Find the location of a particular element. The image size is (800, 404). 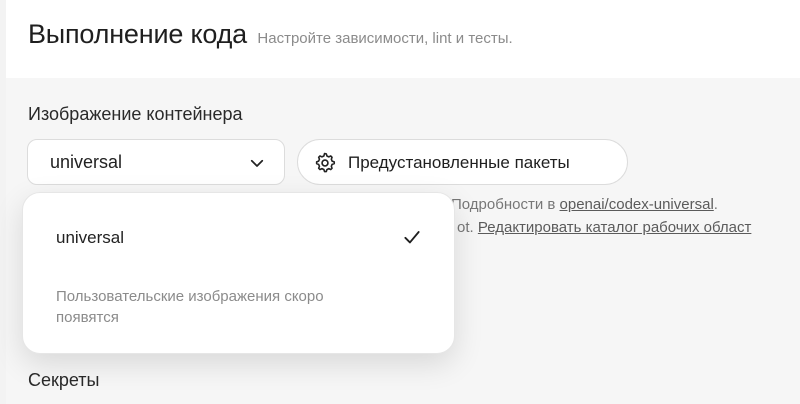

container-image-select: universal is located at coordinates (156, 162).